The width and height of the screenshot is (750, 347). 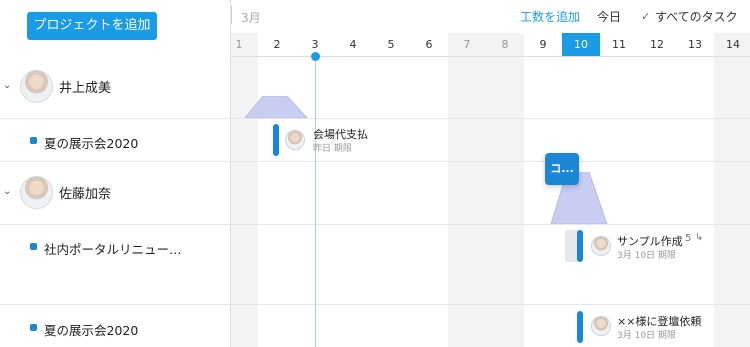 I want to click on task-card: ××様に登壇依頼 3月 10日 期限, so click(x=647, y=326).